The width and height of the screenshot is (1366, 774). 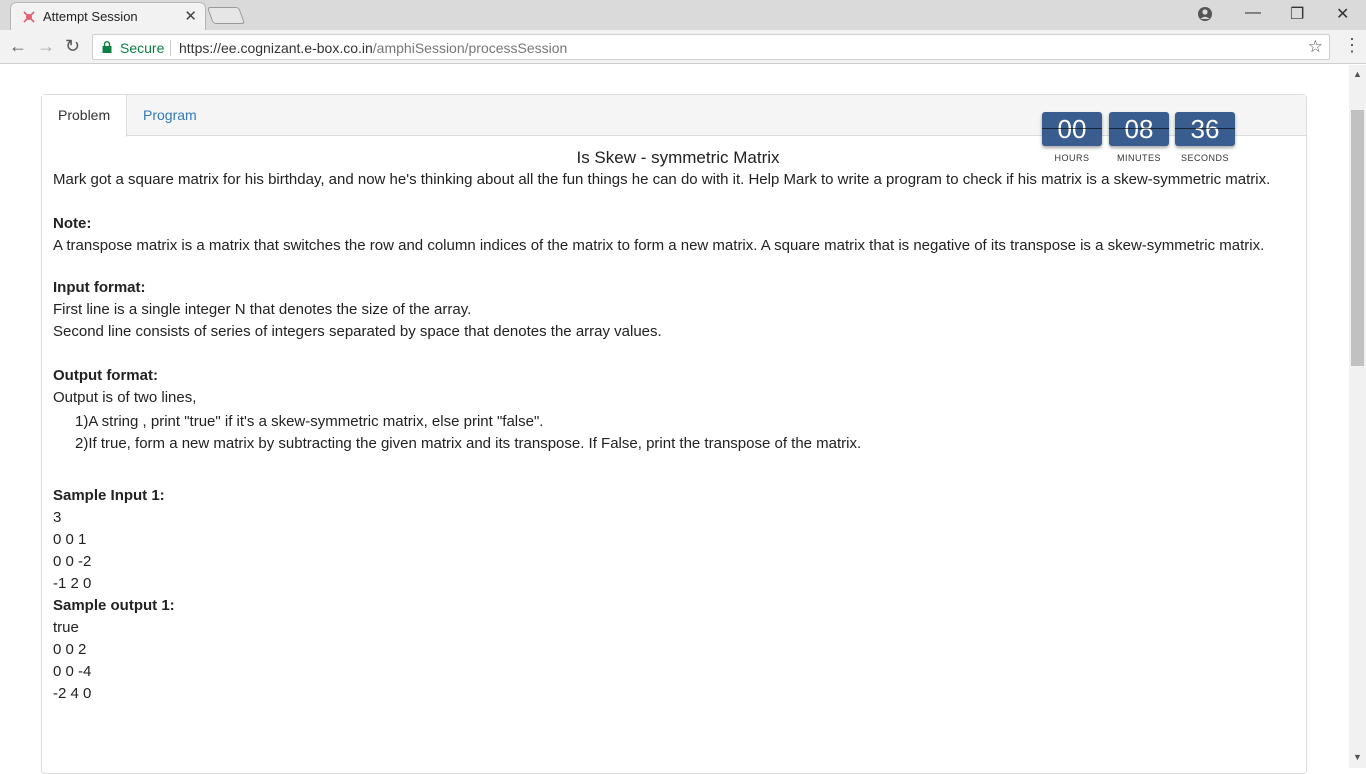 I want to click on scroll-thumb, so click(x=1357, y=238).